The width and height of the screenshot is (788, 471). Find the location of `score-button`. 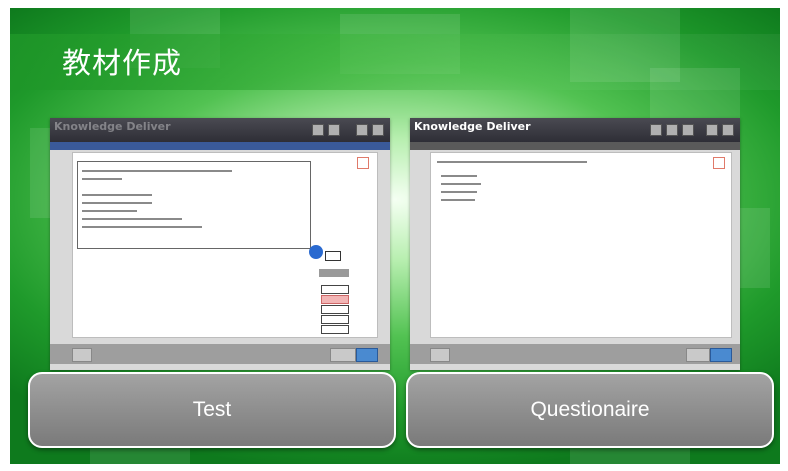

score-button is located at coordinates (334, 273).